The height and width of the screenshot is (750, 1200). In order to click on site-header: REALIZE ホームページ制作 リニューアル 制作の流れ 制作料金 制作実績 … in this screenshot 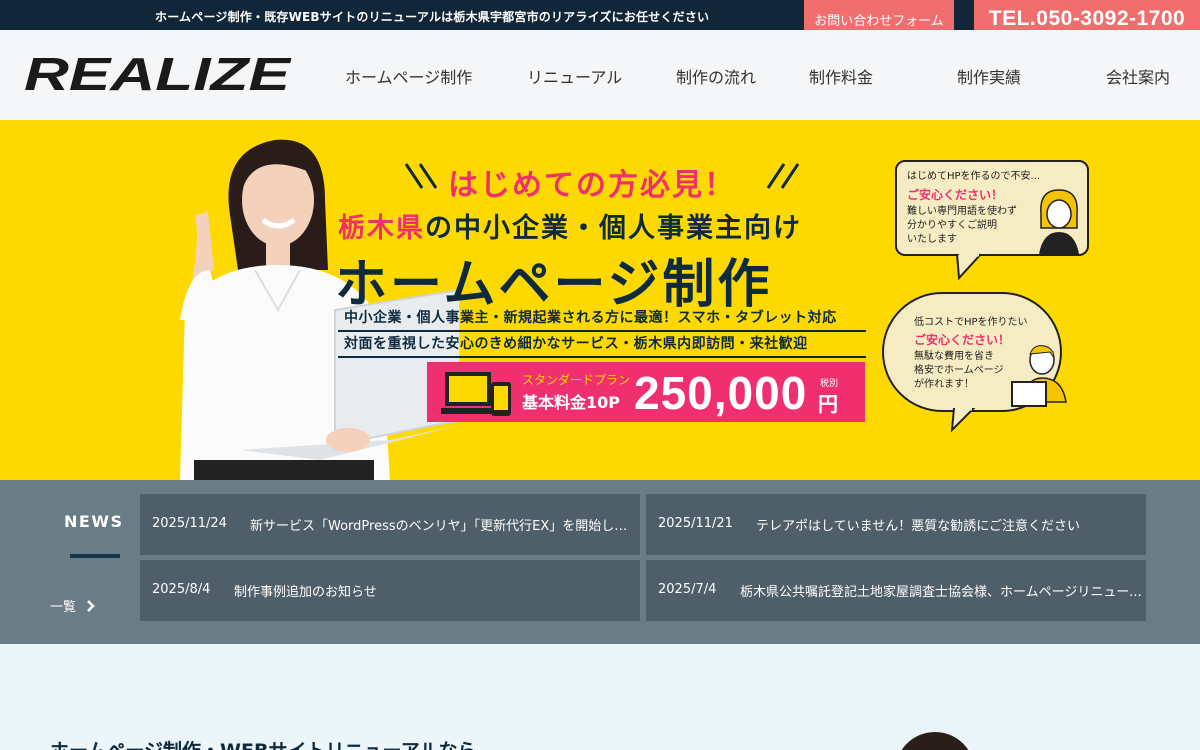, I will do `click(600, 75)`.